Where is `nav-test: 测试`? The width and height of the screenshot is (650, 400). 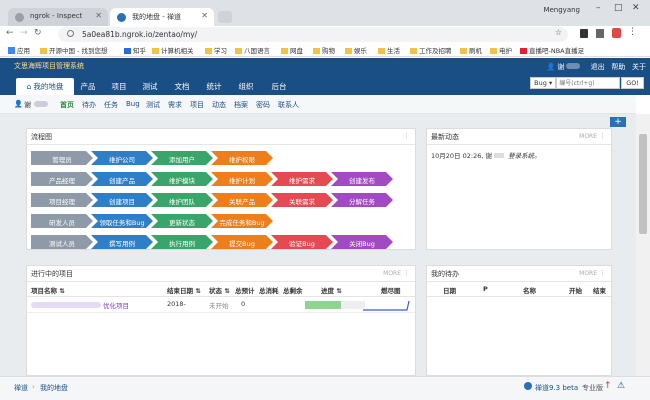 nav-test: 测试 is located at coordinates (150, 86).